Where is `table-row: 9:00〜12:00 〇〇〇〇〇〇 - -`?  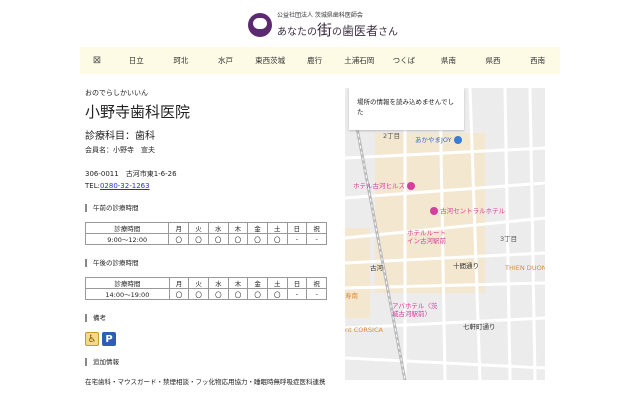
table-row: 9:00〜12:00 〇〇〇〇〇〇 - - is located at coordinates (205, 239).